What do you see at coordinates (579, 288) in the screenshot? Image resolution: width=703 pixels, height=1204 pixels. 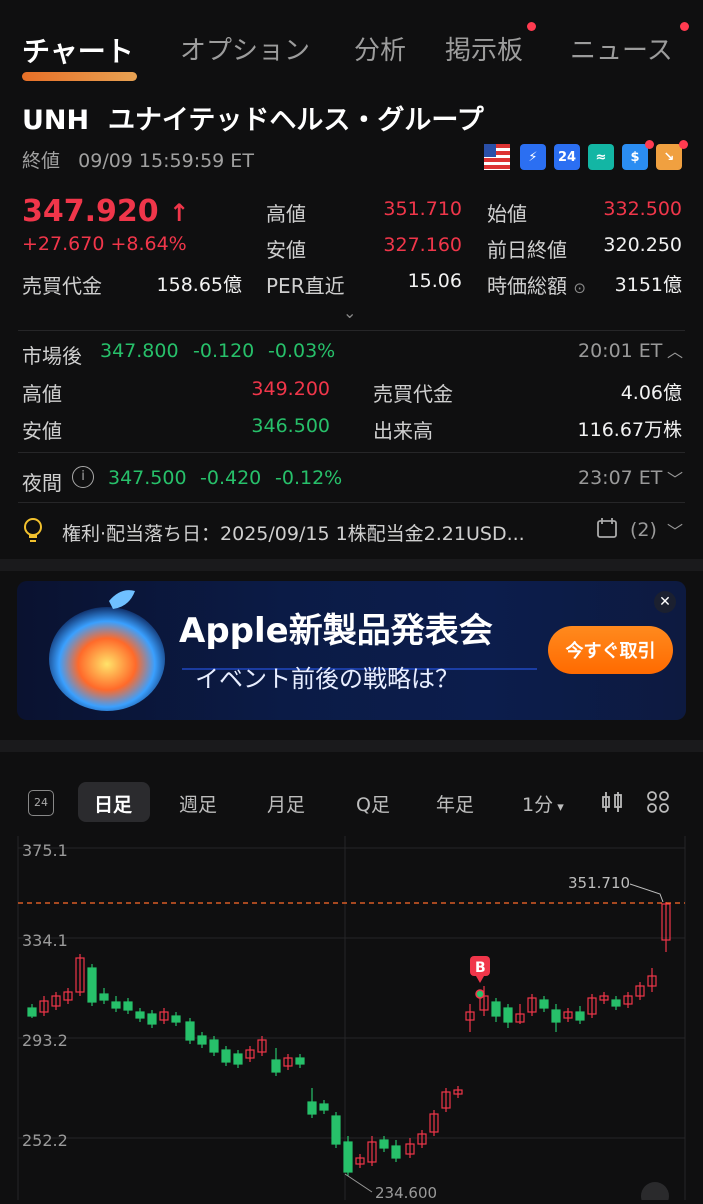 I see `info-icon: ⊙` at bounding box center [579, 288].